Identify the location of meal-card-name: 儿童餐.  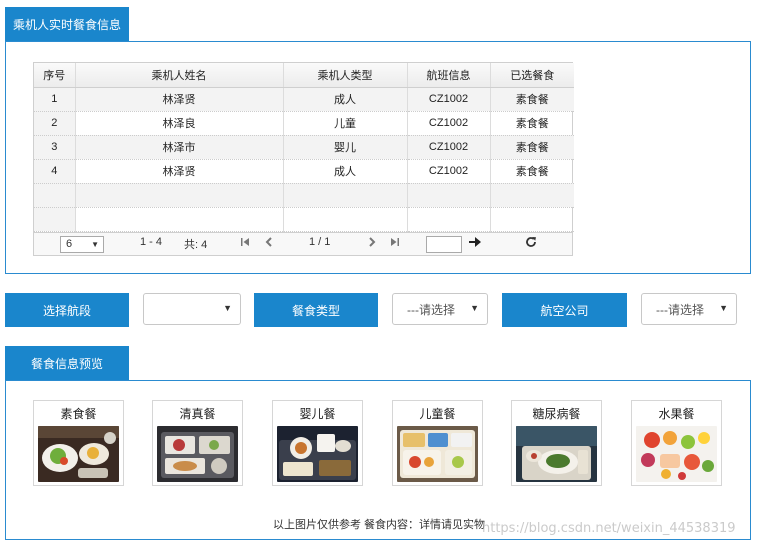
(437, 414).